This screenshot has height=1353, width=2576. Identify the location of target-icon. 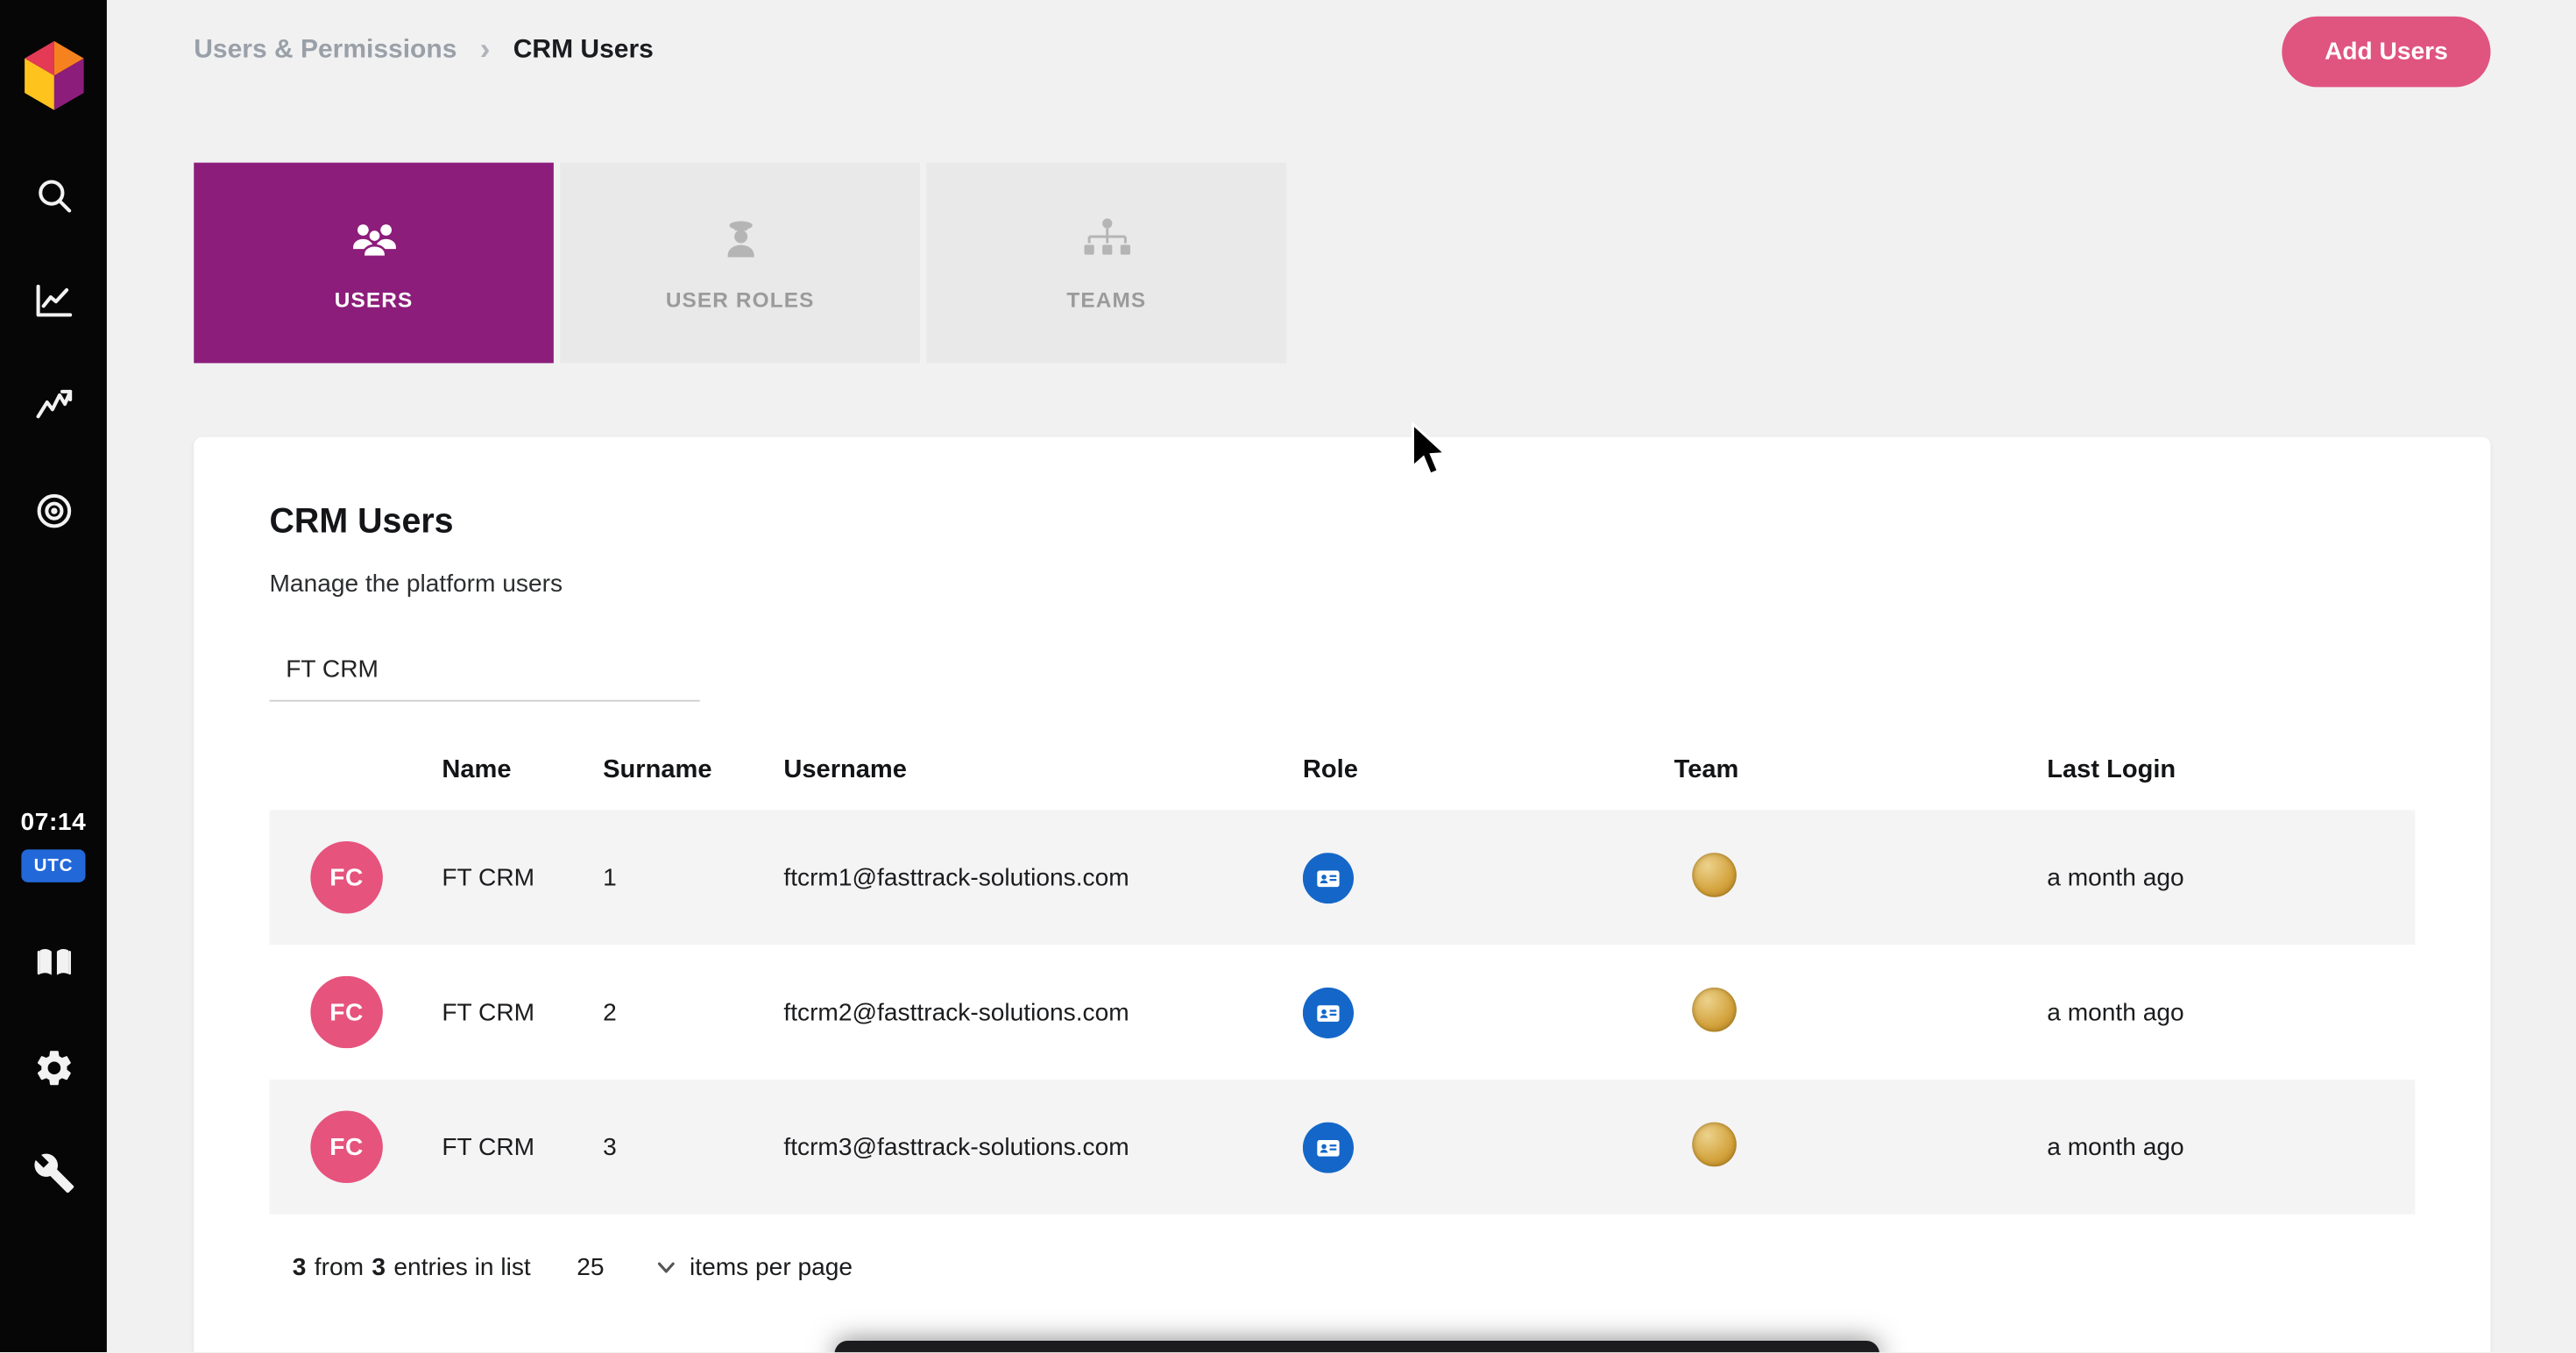
(53, 511).